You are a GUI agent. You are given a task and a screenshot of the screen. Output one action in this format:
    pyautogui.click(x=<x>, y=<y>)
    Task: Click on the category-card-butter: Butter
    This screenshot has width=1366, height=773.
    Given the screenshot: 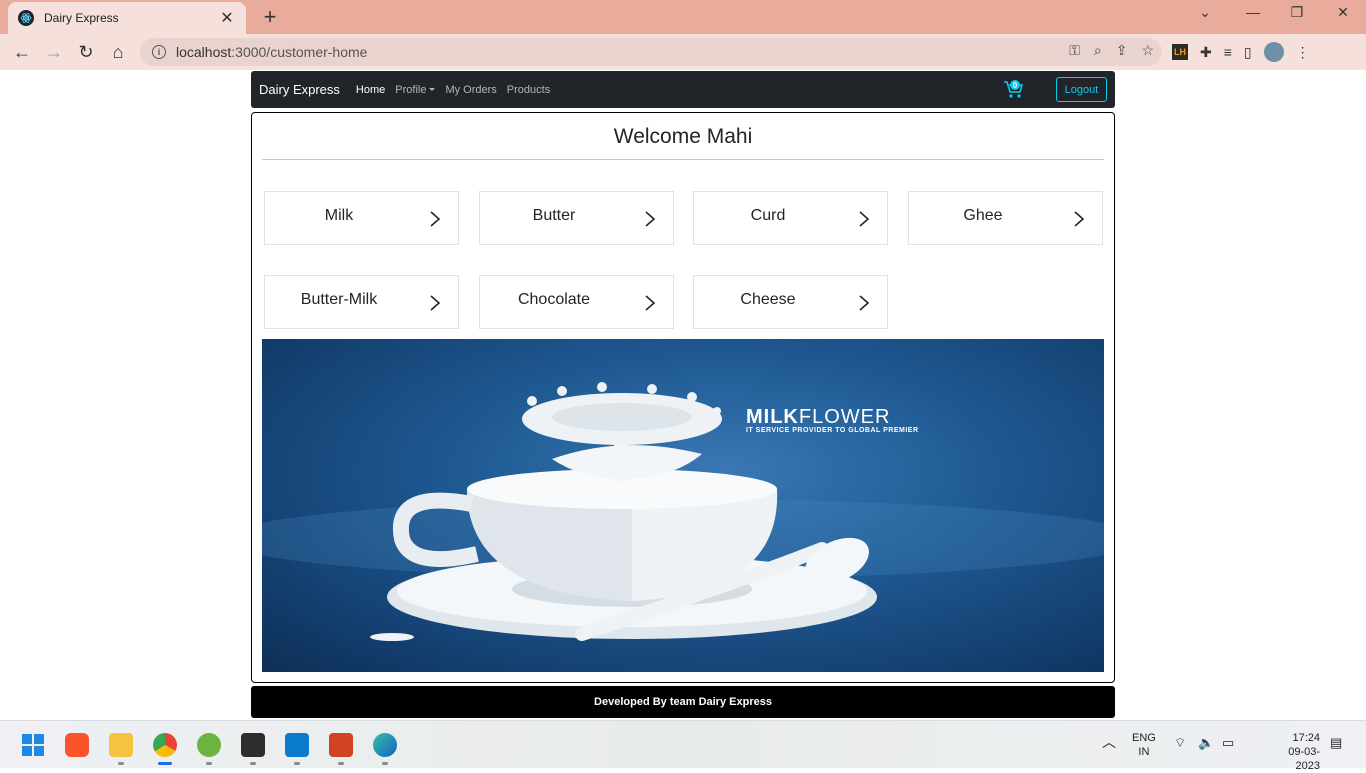 What is the action you would take?
    pyautogui.click(x=576, y=218)
    